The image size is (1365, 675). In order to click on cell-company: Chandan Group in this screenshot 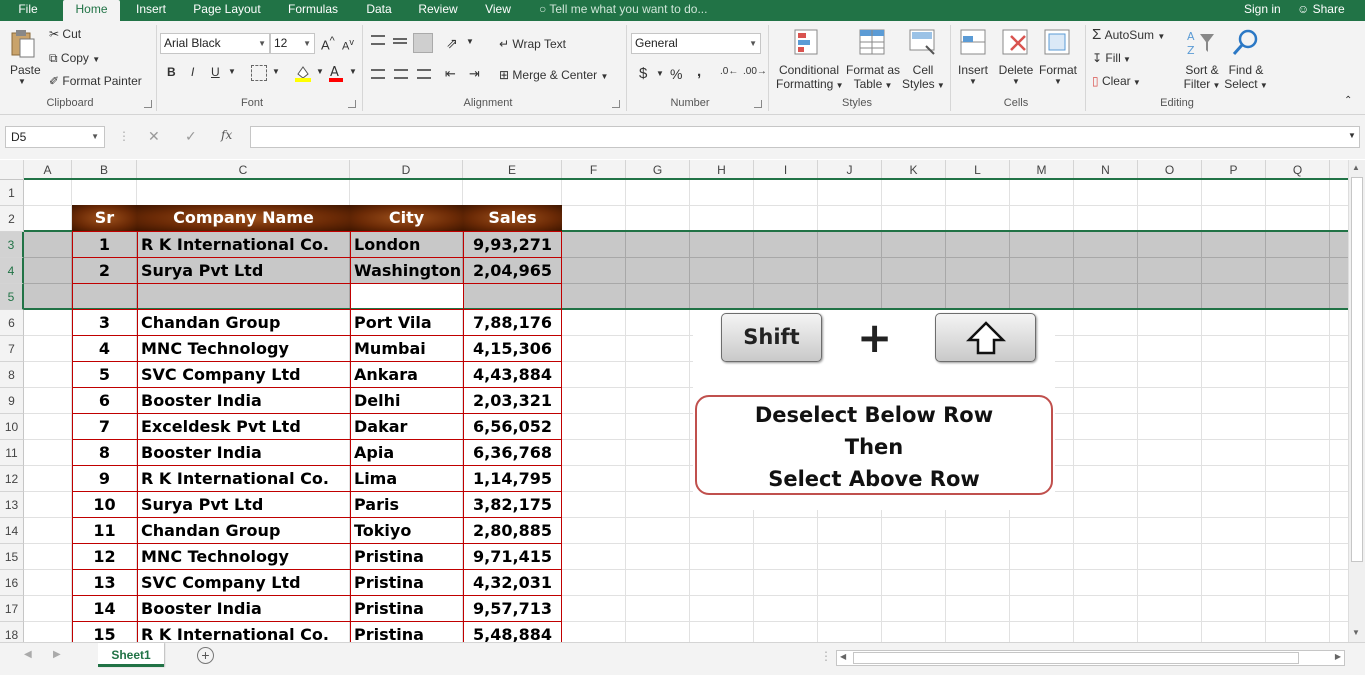, I will do `click(243, 323)`.